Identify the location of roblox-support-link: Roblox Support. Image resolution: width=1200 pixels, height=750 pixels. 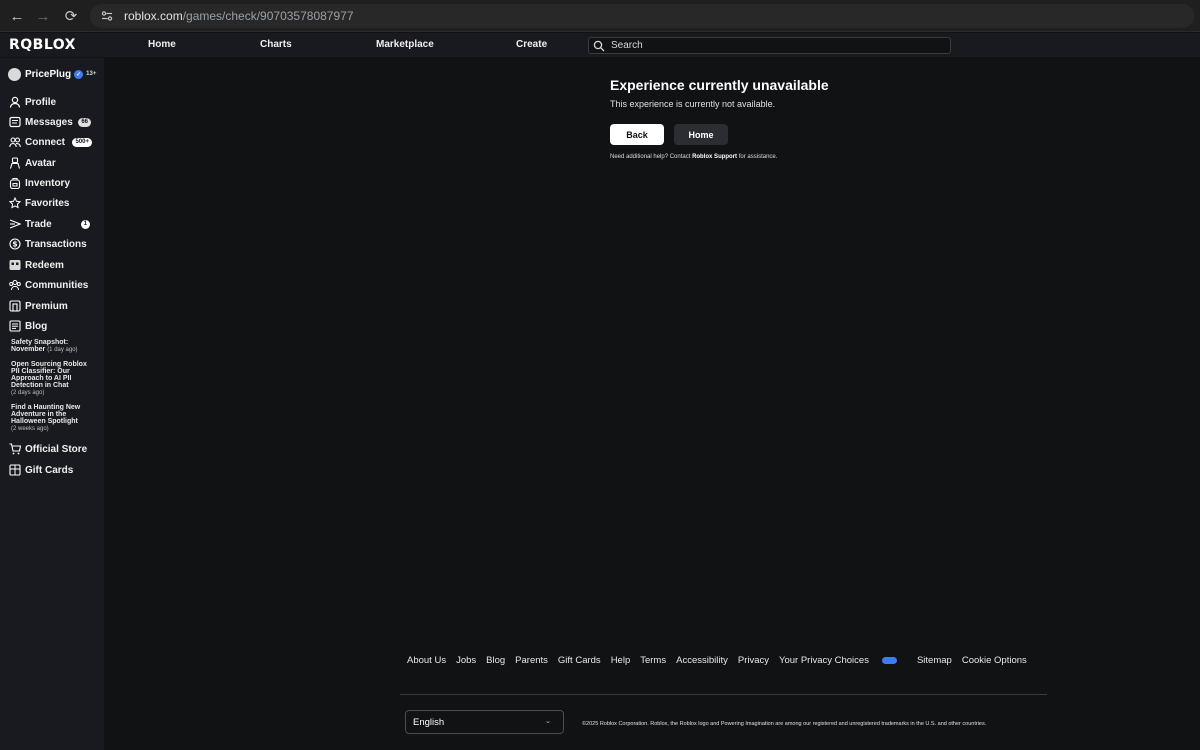
(714, 157).